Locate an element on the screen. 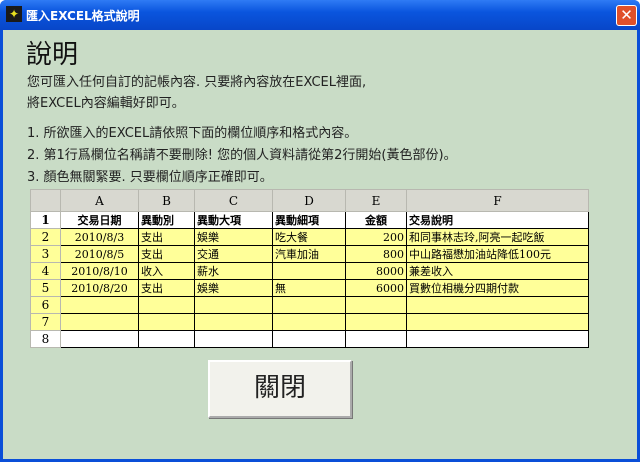 The height and width of the screenshot is (462, 640). column-header: B is located at coordinates (166, 200).